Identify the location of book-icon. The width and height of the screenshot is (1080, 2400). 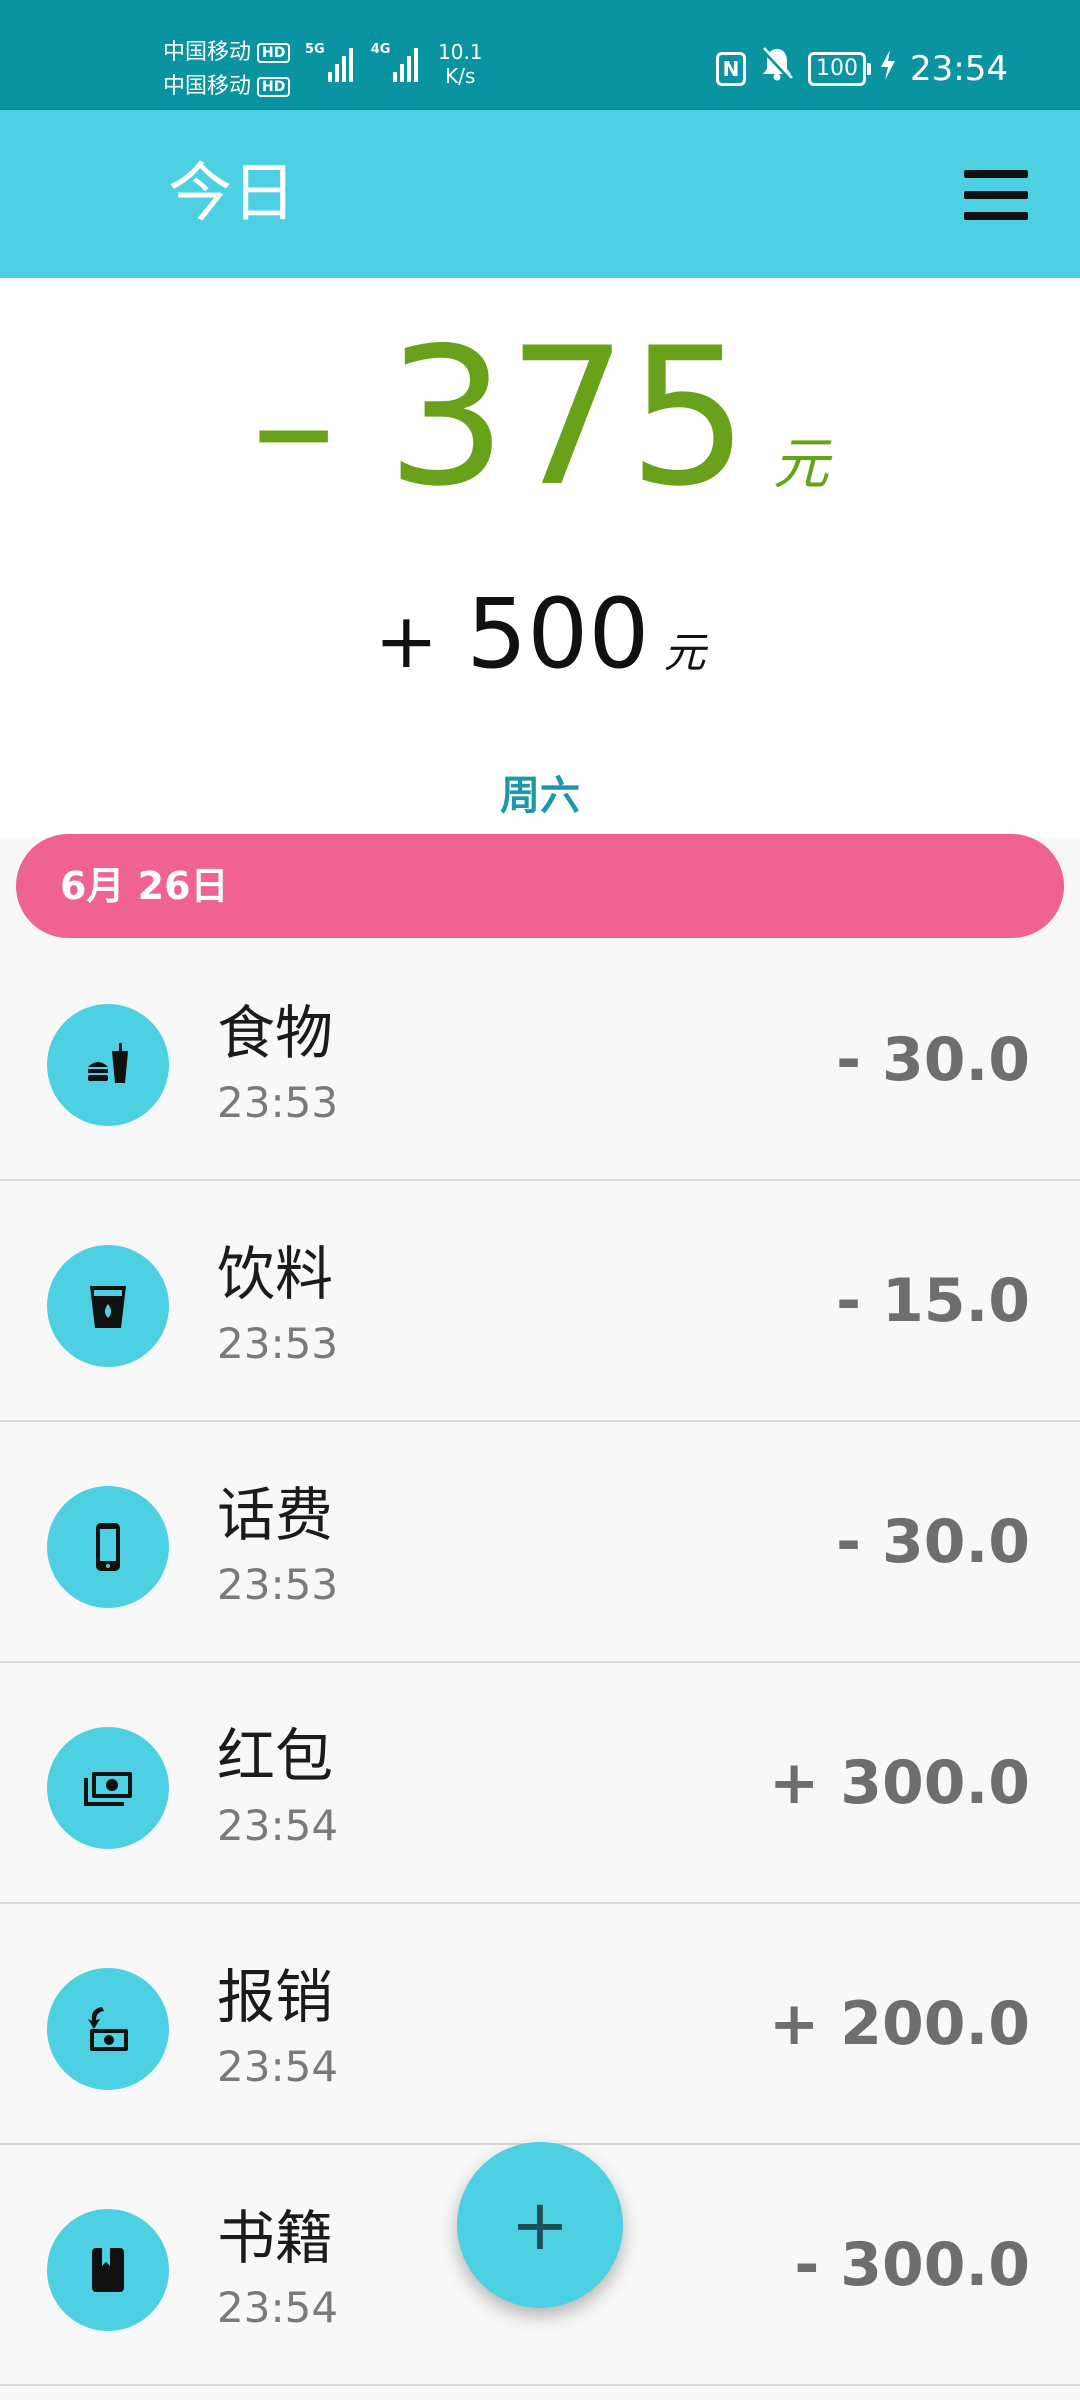
(108, 2270).